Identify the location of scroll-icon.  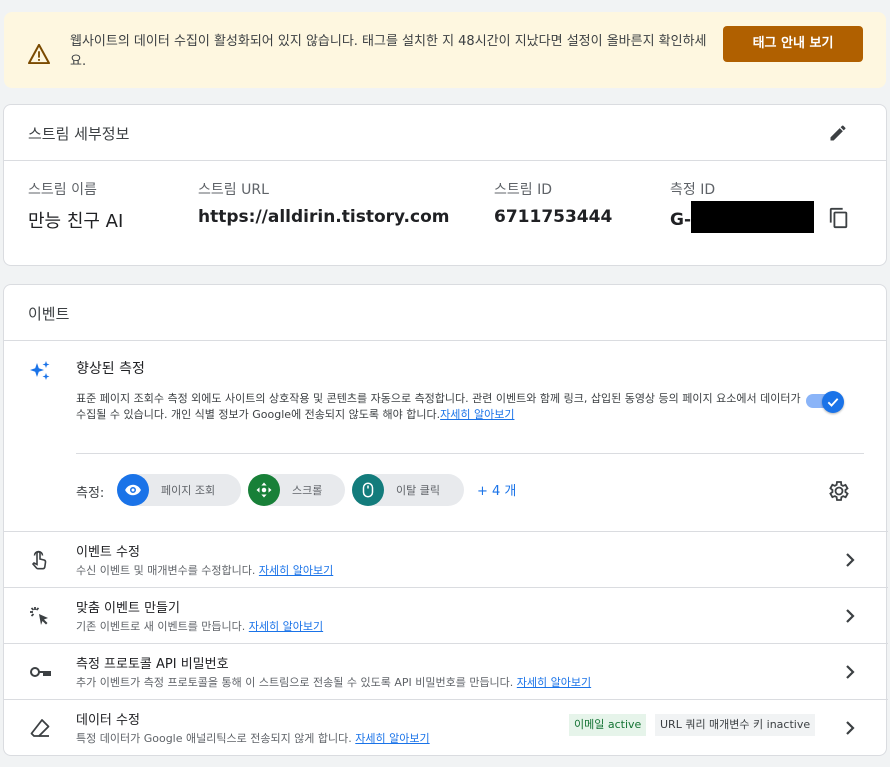
(264, 490).